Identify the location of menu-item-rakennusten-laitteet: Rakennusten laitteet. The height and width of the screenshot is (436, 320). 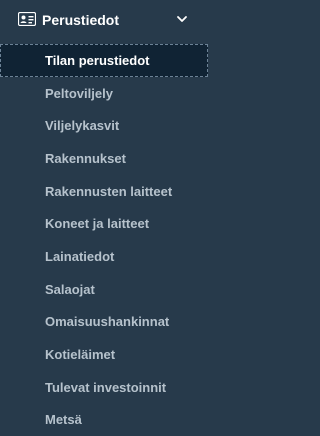
(104, 191).